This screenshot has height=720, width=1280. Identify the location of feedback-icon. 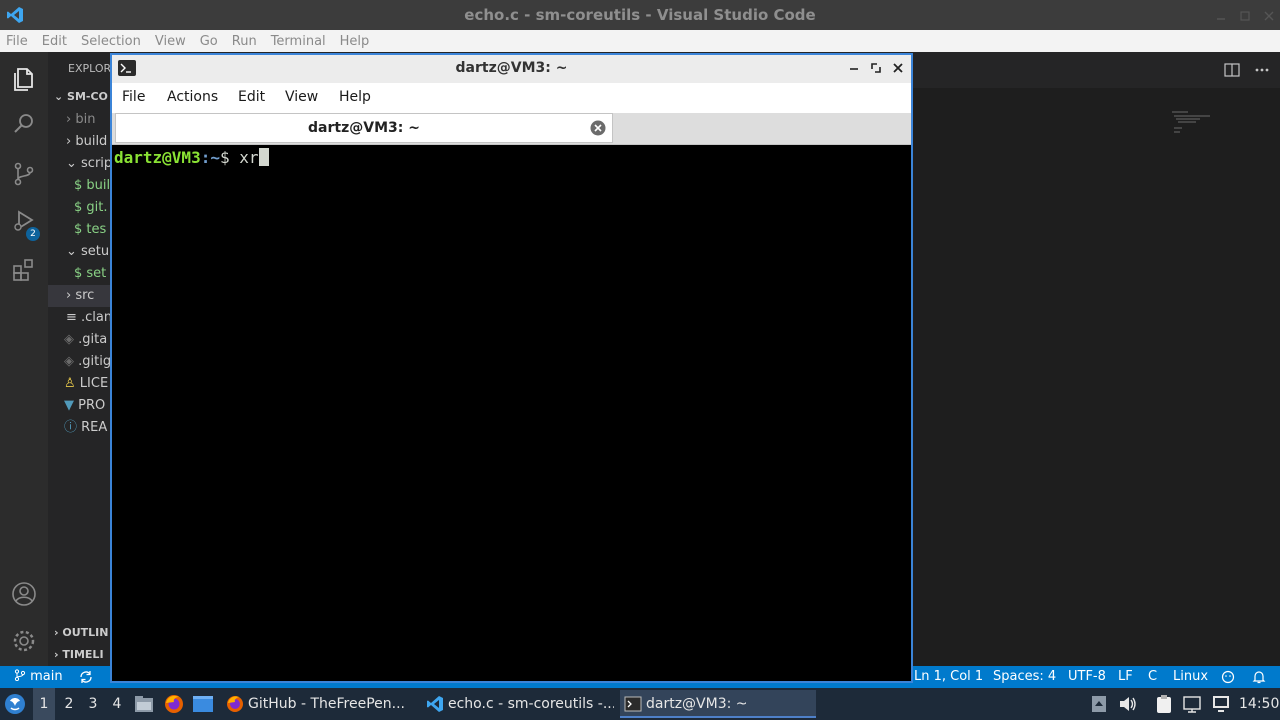
(1228, 677).